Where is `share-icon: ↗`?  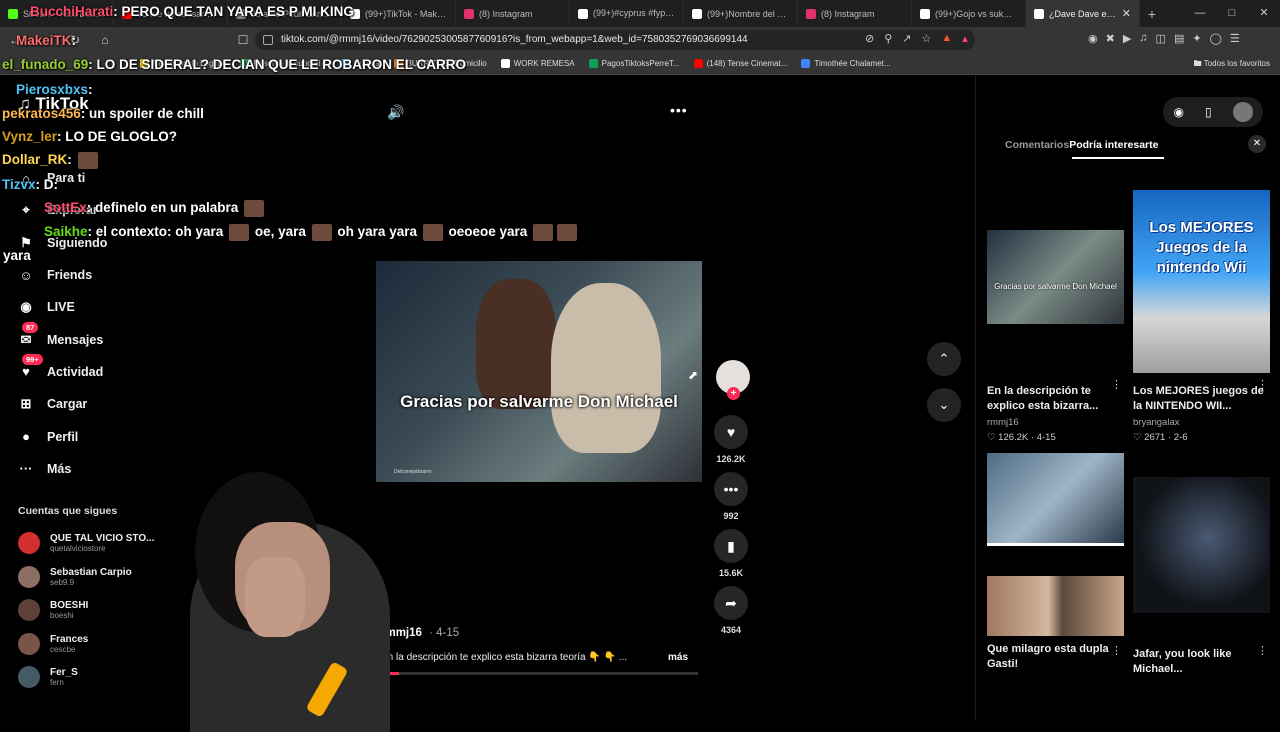
share-icon: ↗ is located at coordinates (906, 38).